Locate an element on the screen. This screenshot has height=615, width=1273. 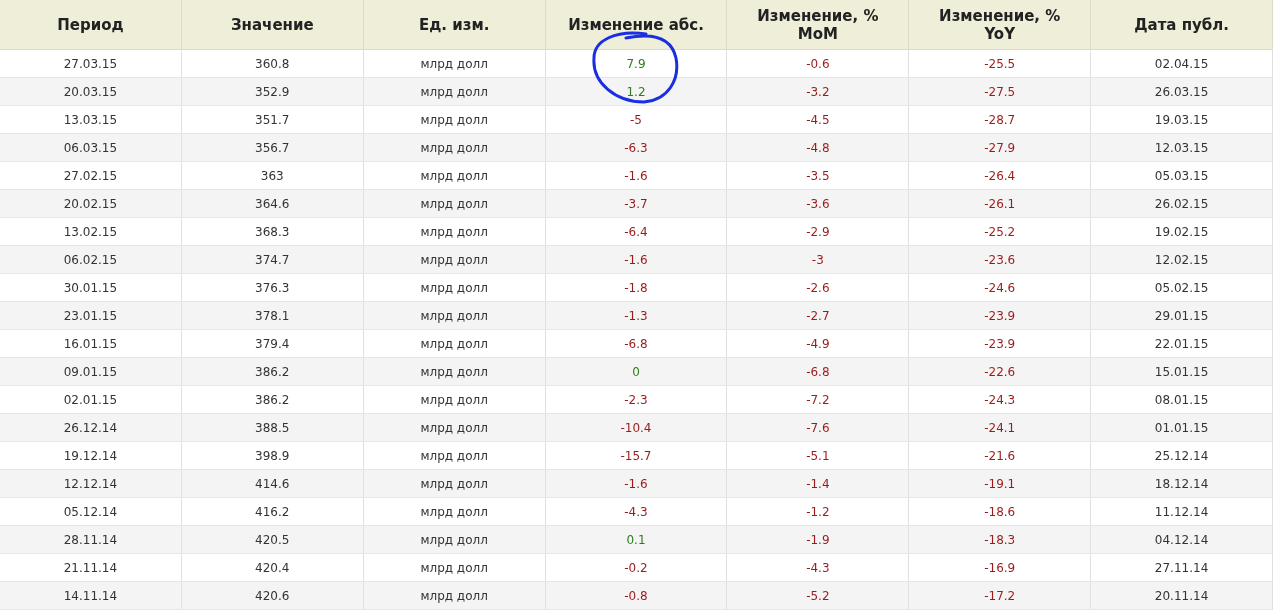
table-cell-text: -26.4 is located at coordinates (1000, 176).